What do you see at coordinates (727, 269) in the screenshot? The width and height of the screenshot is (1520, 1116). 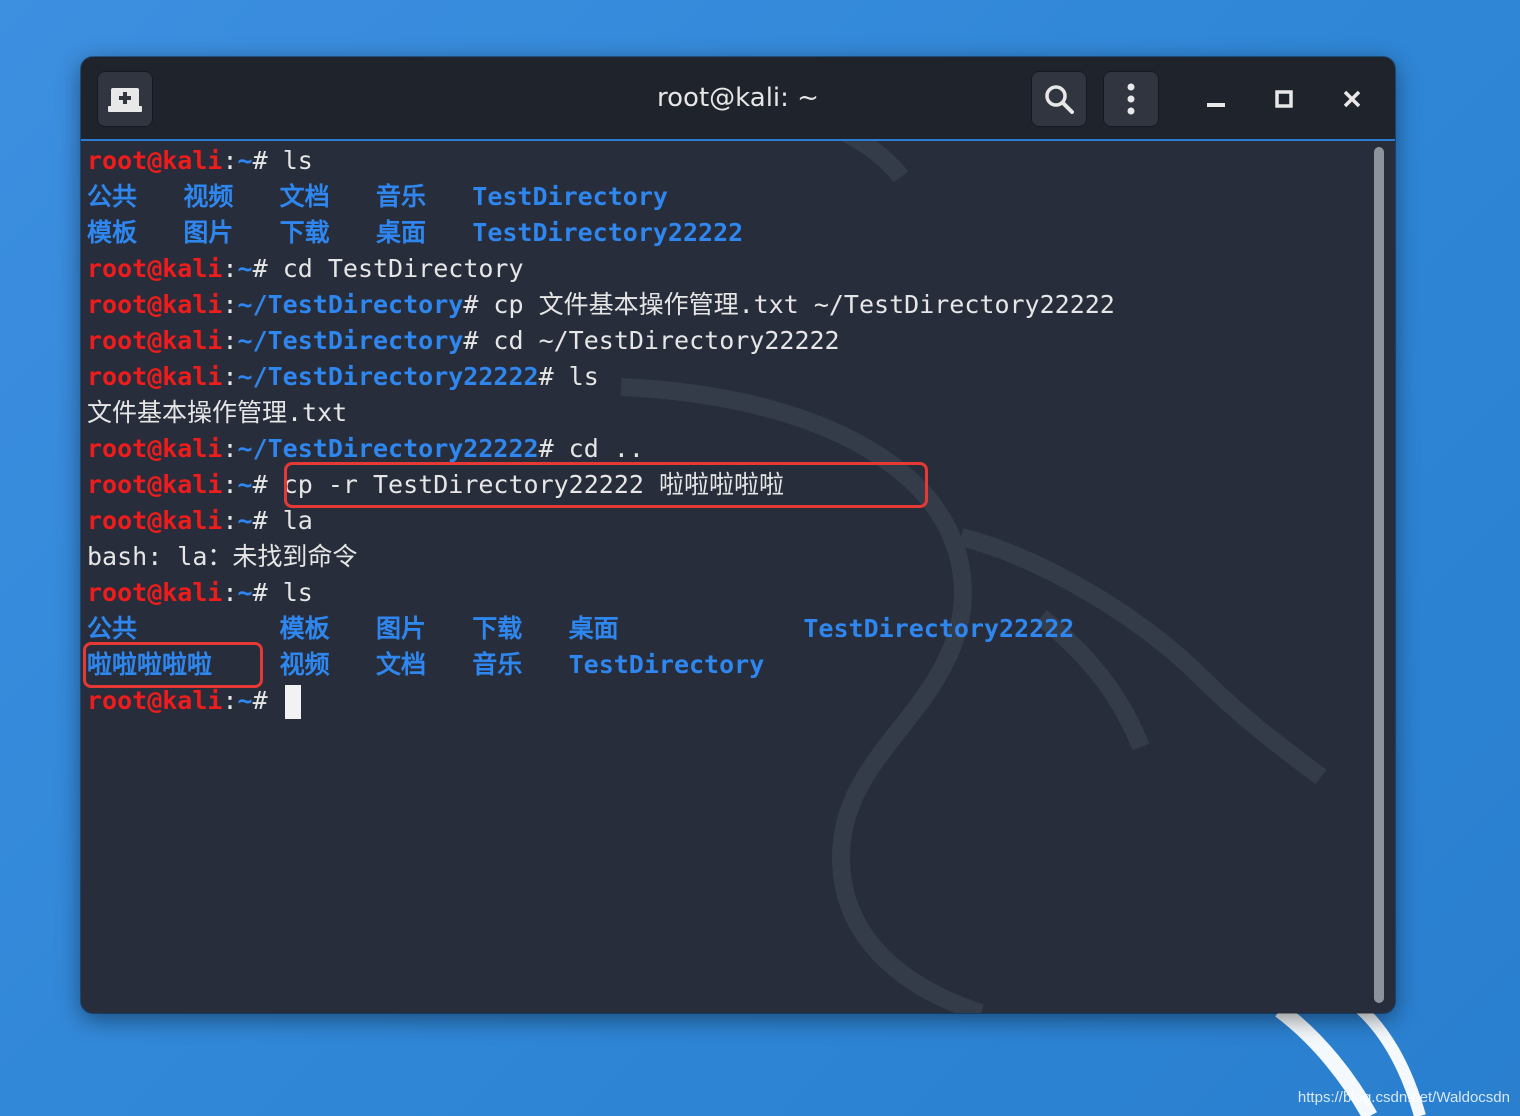 I see `prompt-line: root@kali:~# cd TestDirectory` at bounding box center [727, 269].